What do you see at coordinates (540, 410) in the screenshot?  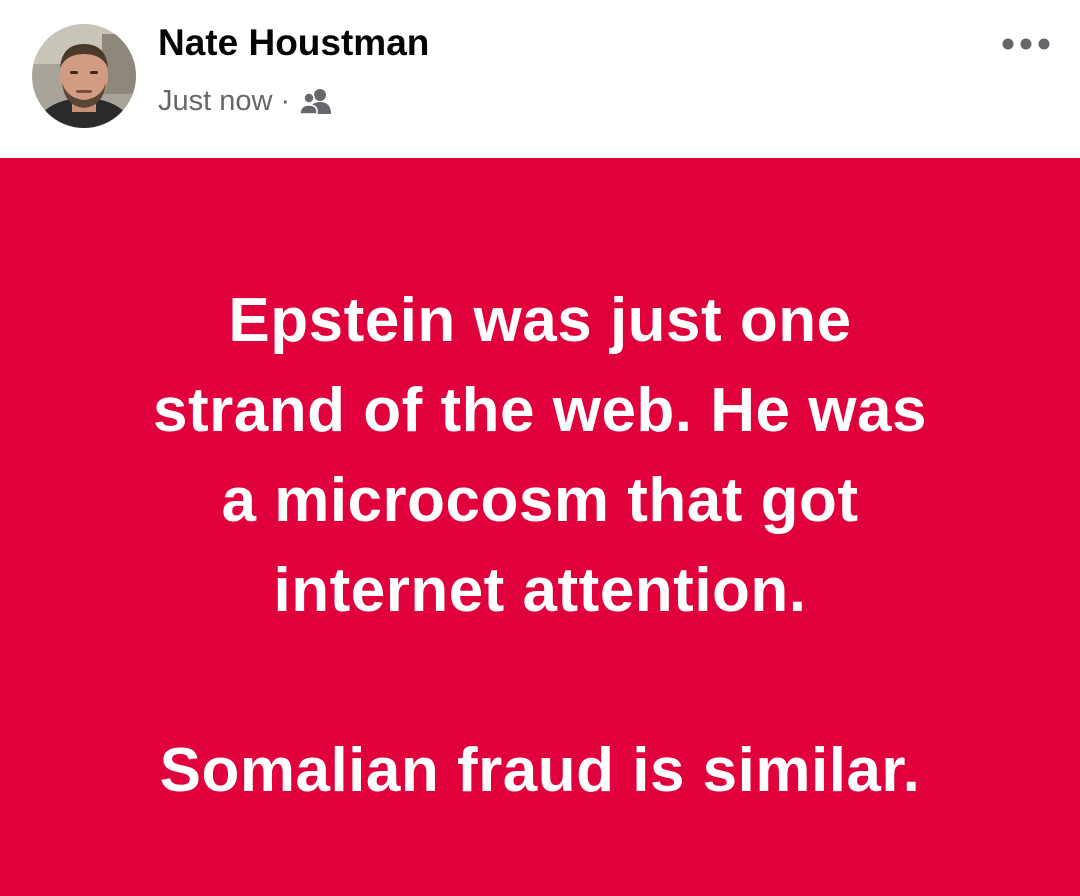 I see `post-text-line: strand of the web. He was` at bounding box center [540, 410].